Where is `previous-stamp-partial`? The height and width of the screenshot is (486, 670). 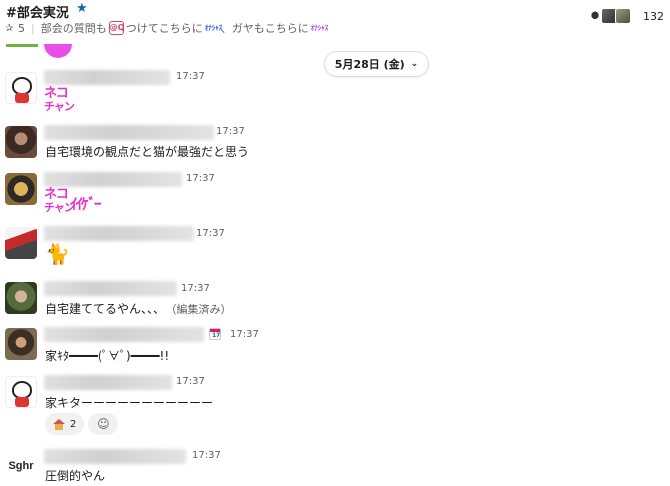 previous-stamp-partial is located at coordinates (58, 51).